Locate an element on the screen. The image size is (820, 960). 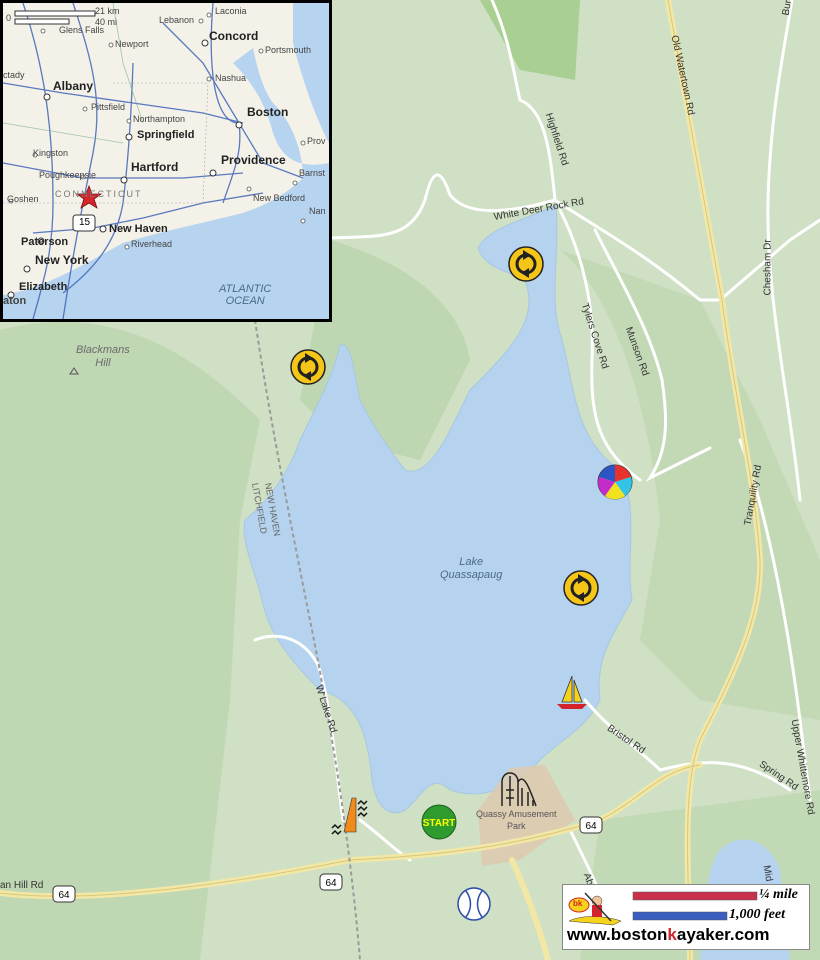
inset-town-label: Prov is located at coordinates (316, 141).